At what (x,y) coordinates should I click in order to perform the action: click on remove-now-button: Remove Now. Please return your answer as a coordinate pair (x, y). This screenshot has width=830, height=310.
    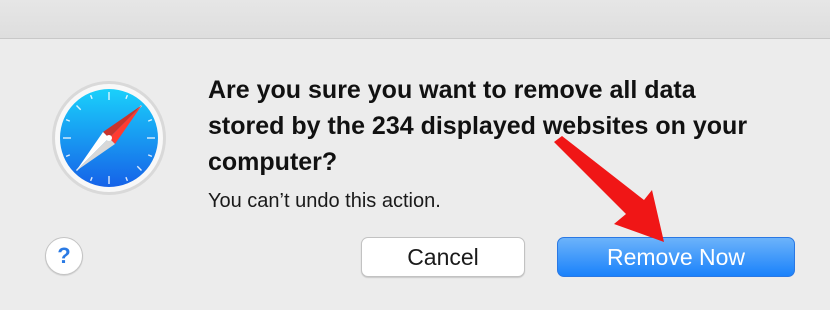
    Looking at the image, I should click on (676, 257).